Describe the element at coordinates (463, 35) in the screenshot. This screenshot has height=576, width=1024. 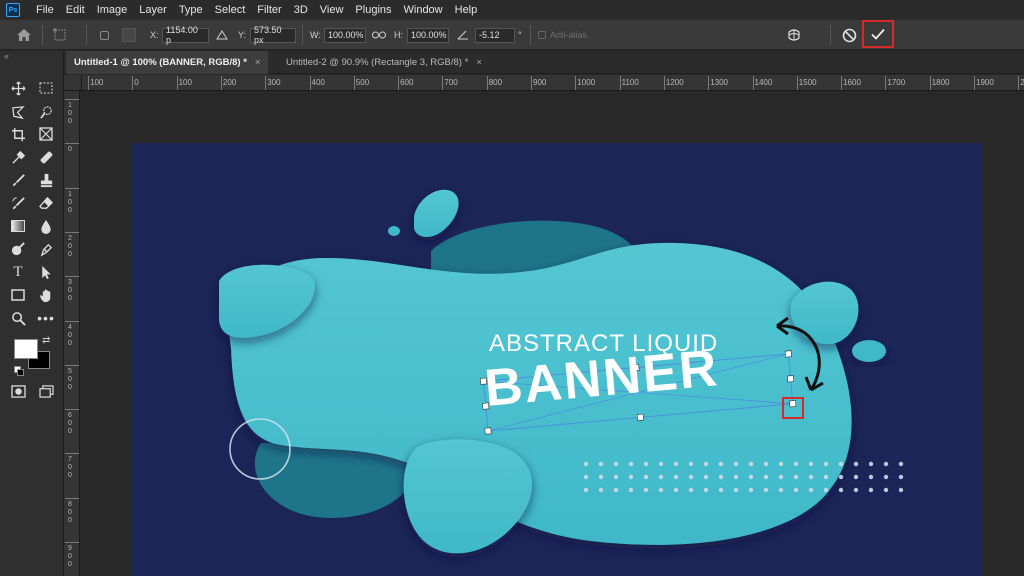
I see `angle-icon` at that location.